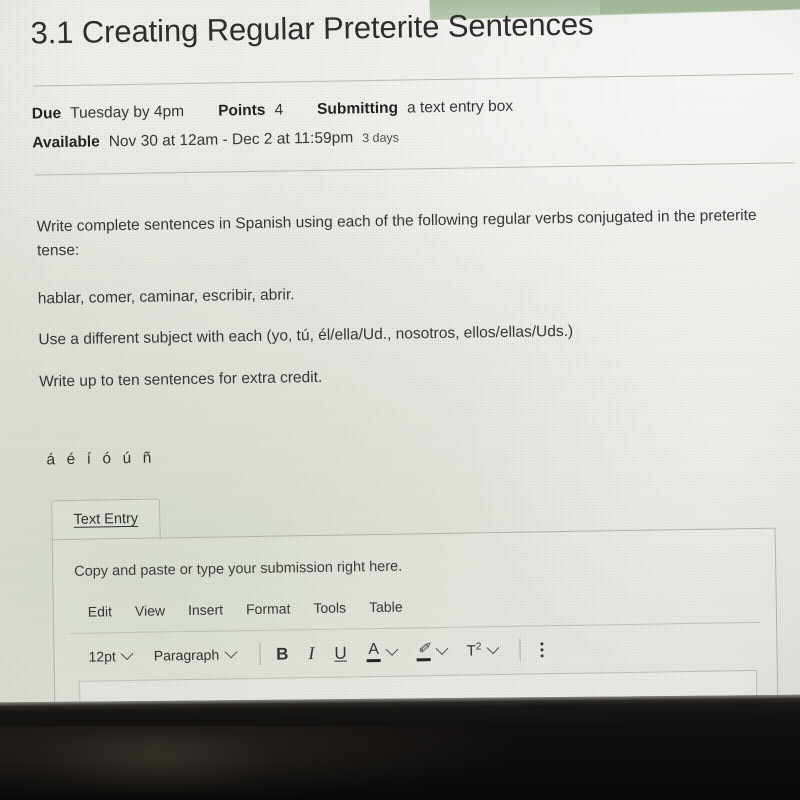  Describe the element at coordinates (414, 169) in the screenshot. I see `divider-middle` at that location.